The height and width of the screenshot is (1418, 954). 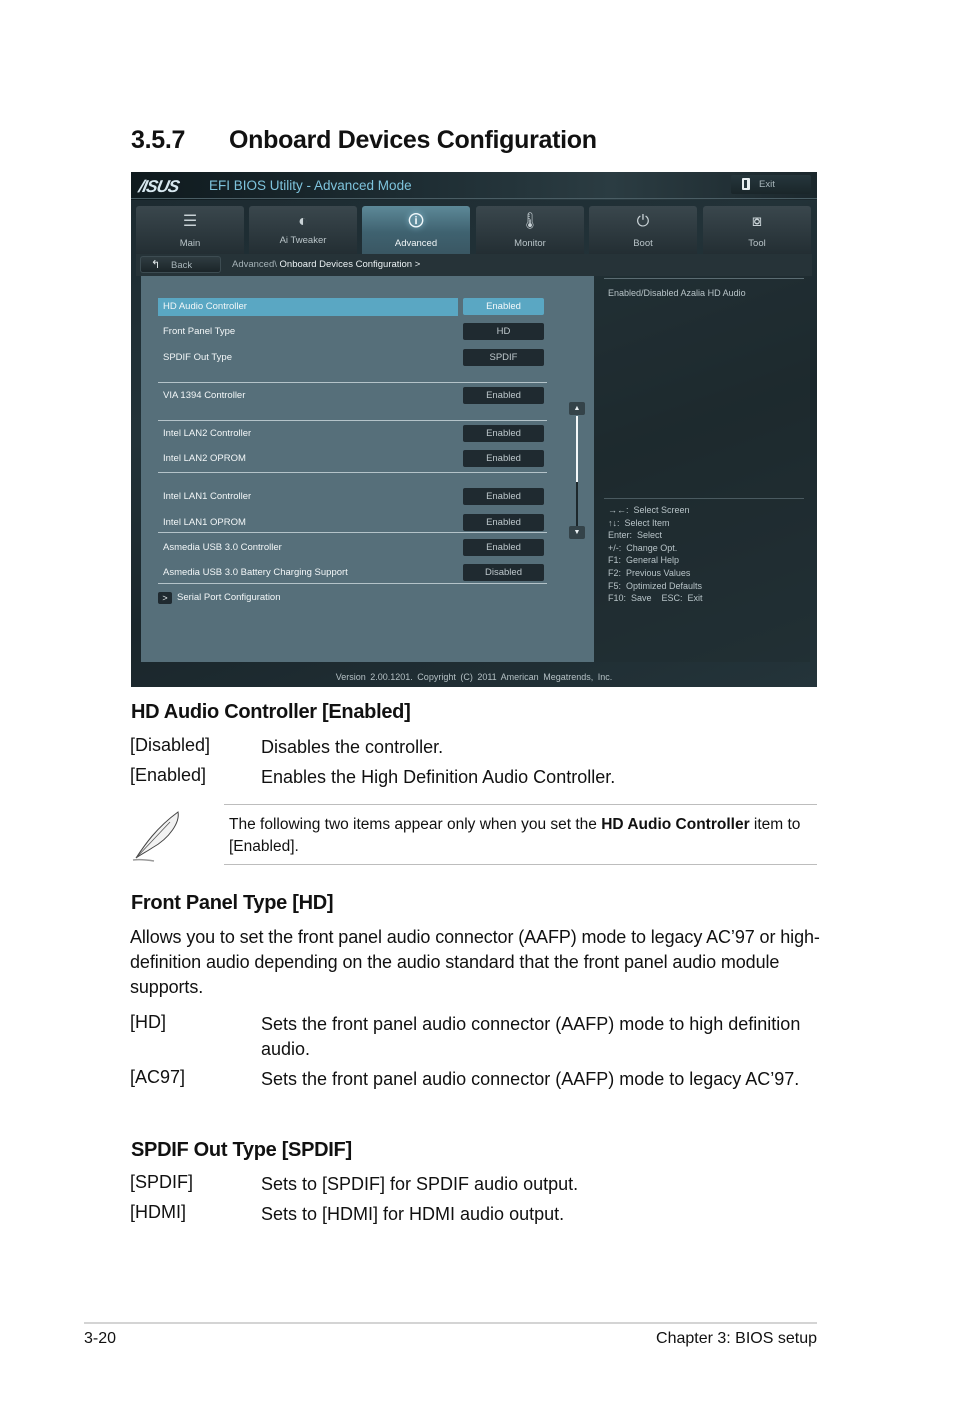 I want to click on tab-boot: ⏻ Boot, so click(x=643, y=230).